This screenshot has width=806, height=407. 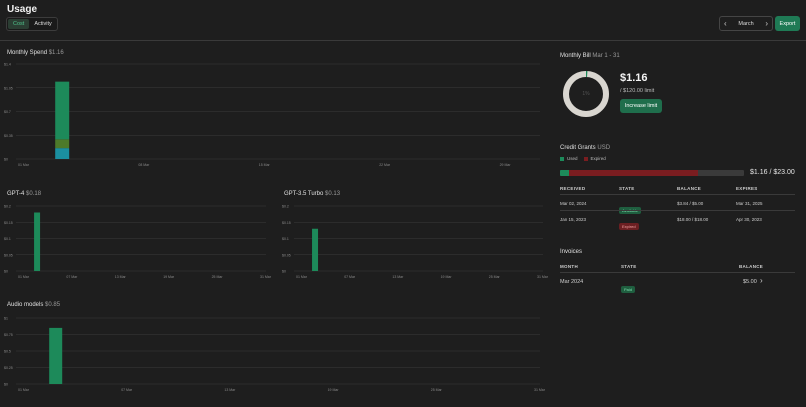 What do you see at coordinates (627, 188) in the screenshot?
I see `credits-header-state: STATE` at bounding box center [627, 188].